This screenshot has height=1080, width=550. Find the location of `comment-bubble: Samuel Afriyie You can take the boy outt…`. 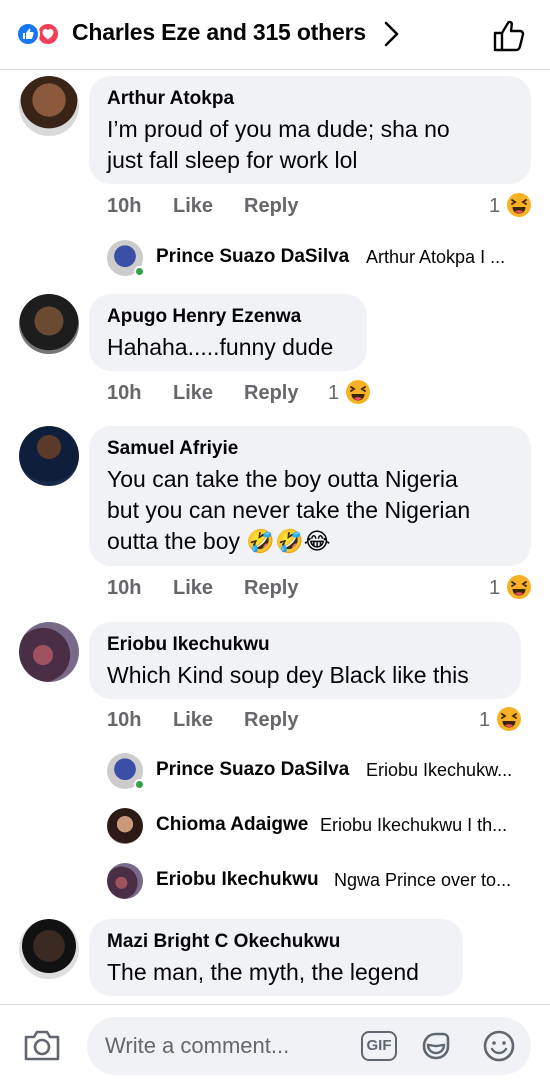

comment-bubble: Samuel Afriyie You can take the boy outt… is located at coordinates (310, 496).